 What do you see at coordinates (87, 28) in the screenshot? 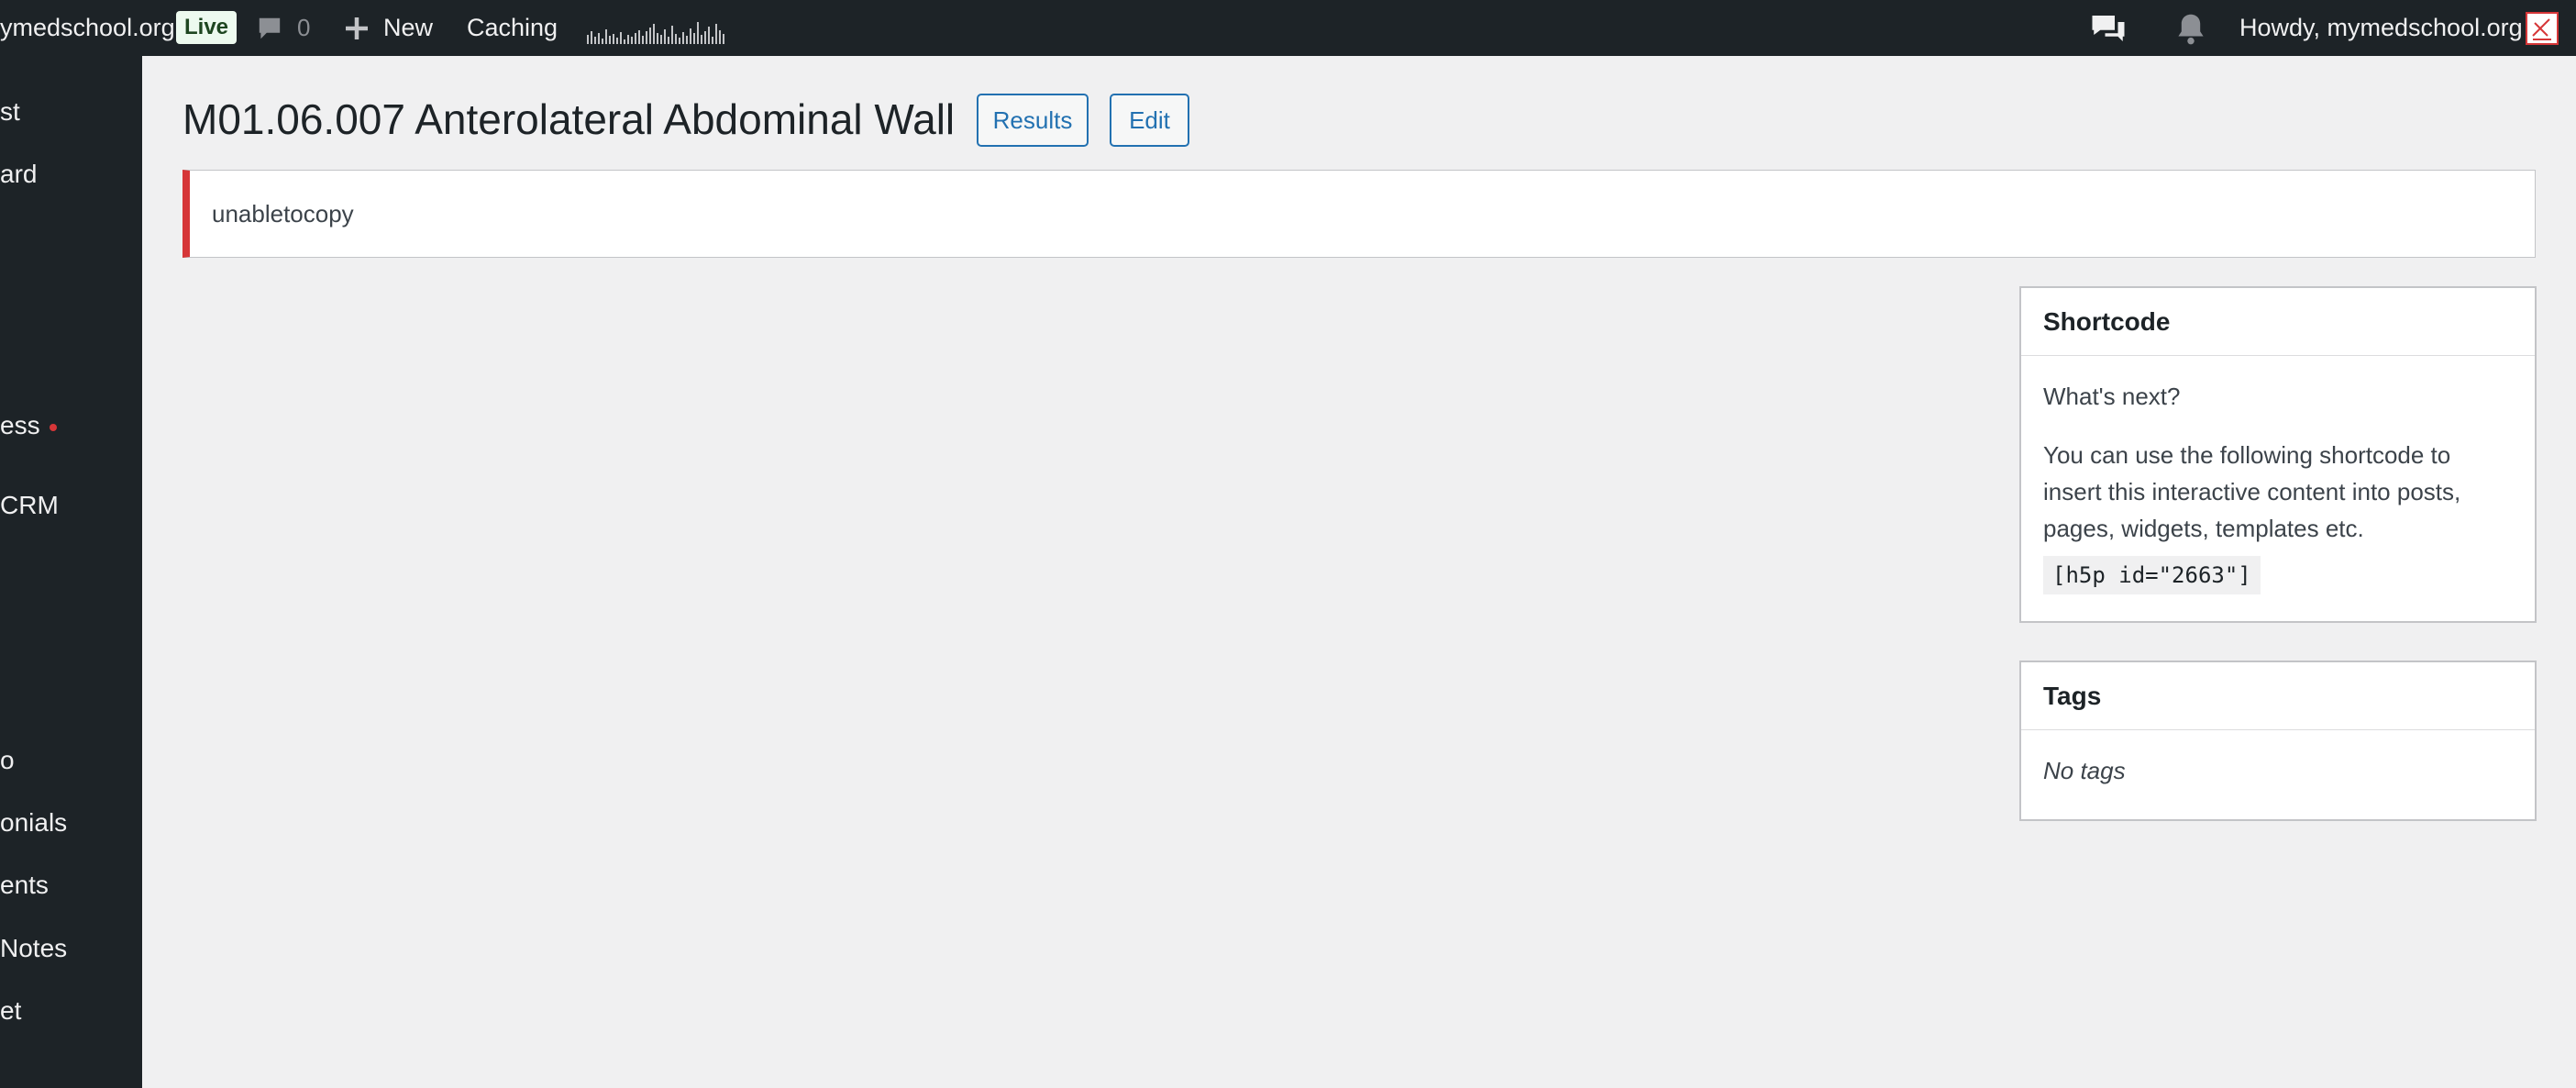
I see `site-name-link: ymedschool.org` at bounding box center [87, 28].